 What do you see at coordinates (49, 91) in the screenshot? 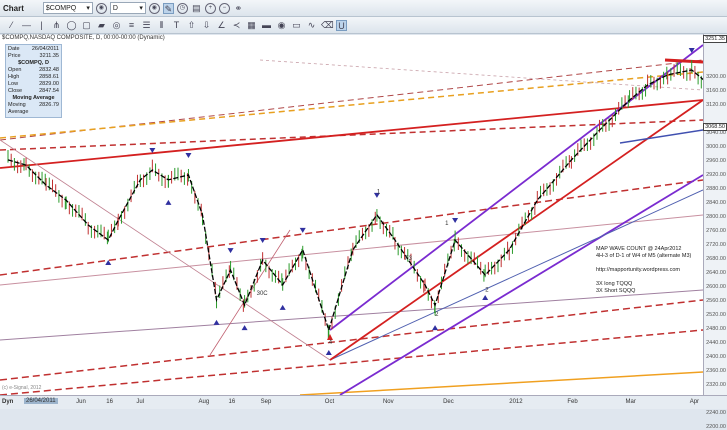
I see `close-value: 2847.54` at bounding box center [49, 91].